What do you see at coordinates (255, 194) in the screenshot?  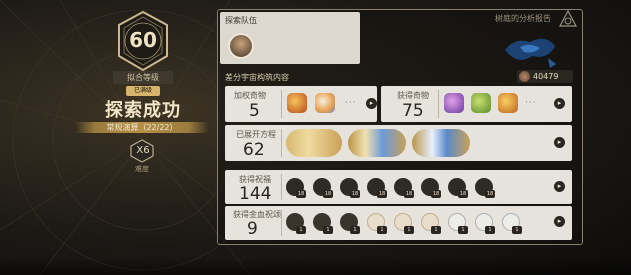 I see `blessings-value: 144` at bounding box center [255, 194].